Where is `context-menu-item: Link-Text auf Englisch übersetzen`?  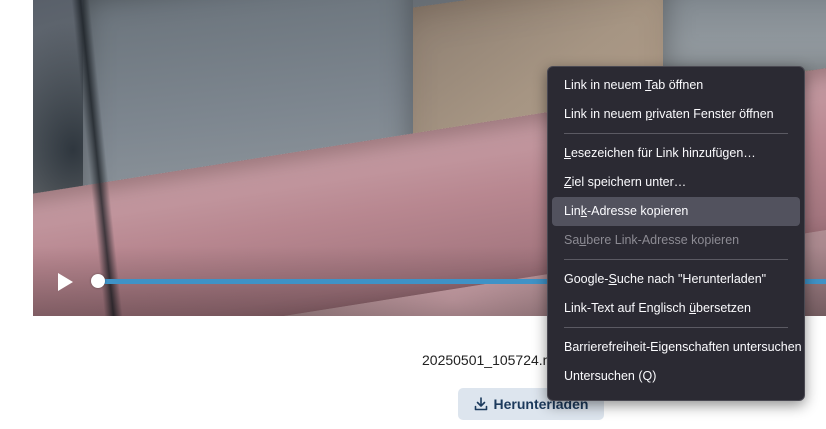
context-menu-item: Link-Text auf Englisch übersetzen is located at coordinates (676, 308).